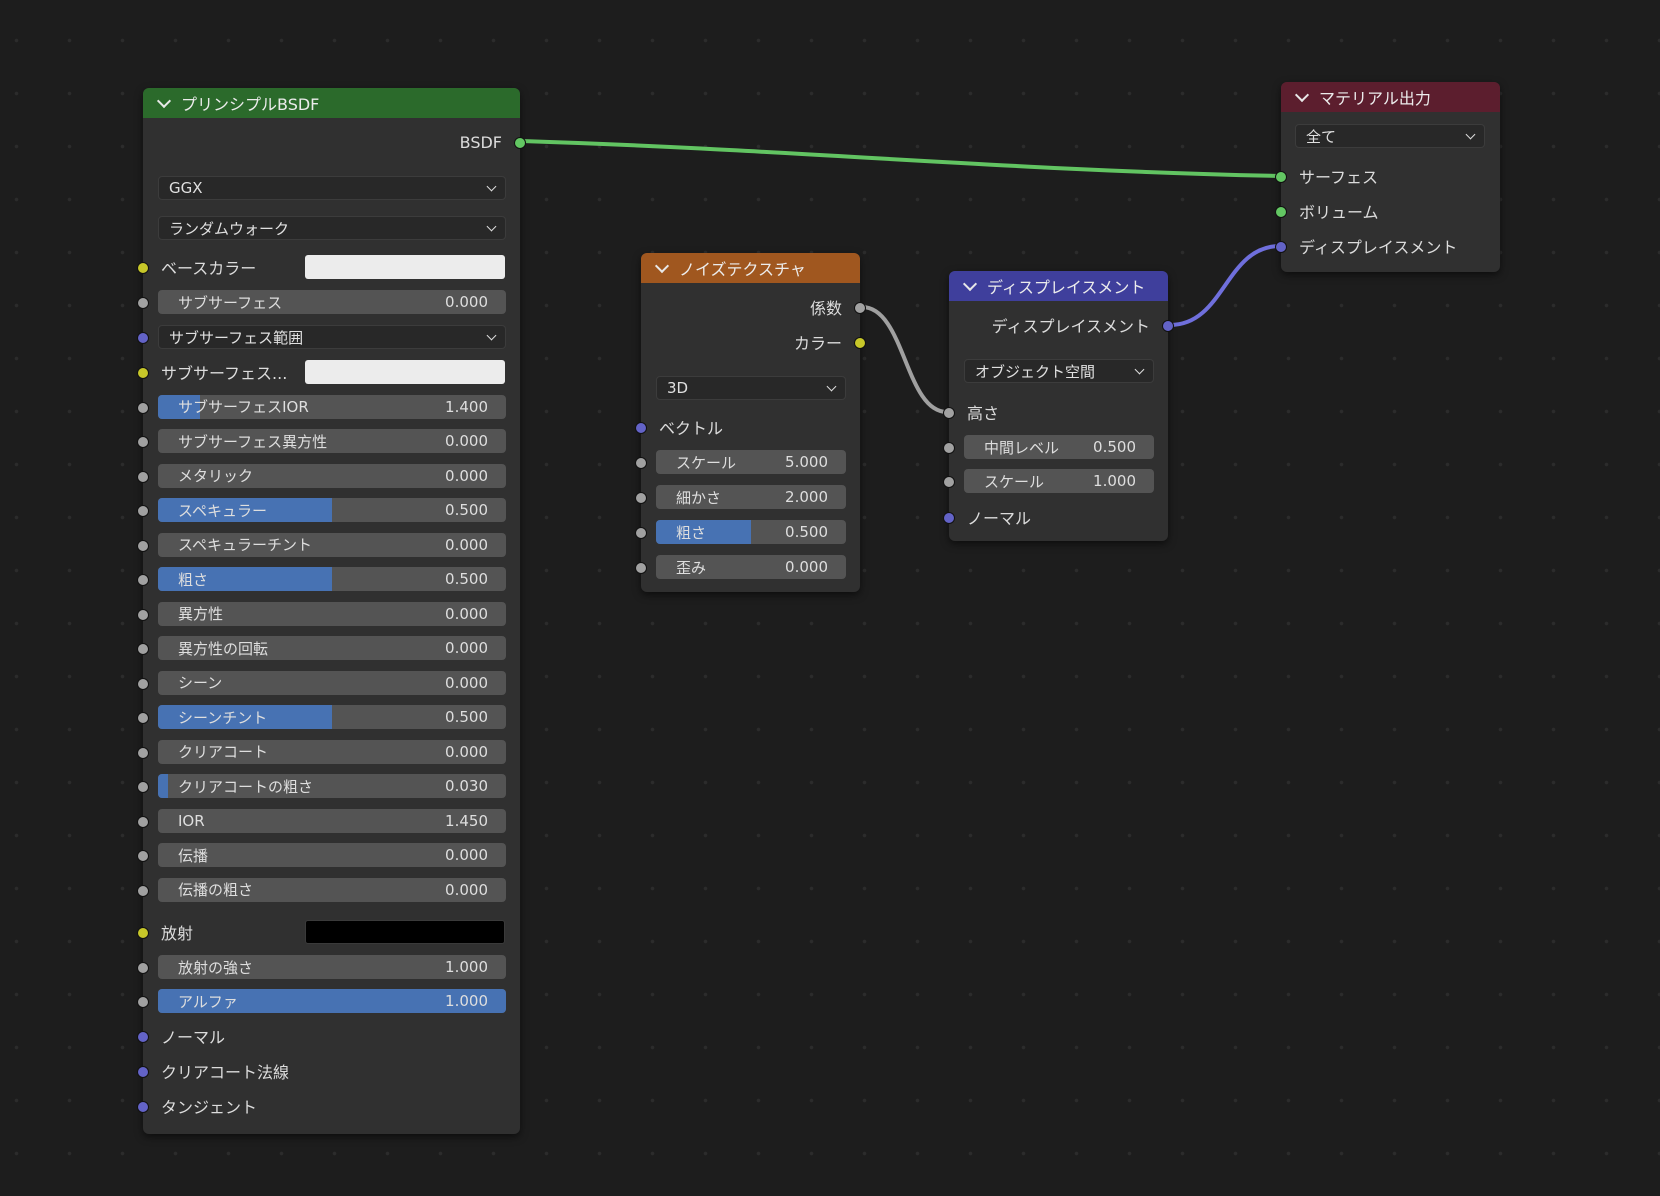 This screenshot has width=1660, height=1196. What do you see at coordinates (143, 933) in the screenshot?
I see `emission-socket` at bounding box center [143, 933].